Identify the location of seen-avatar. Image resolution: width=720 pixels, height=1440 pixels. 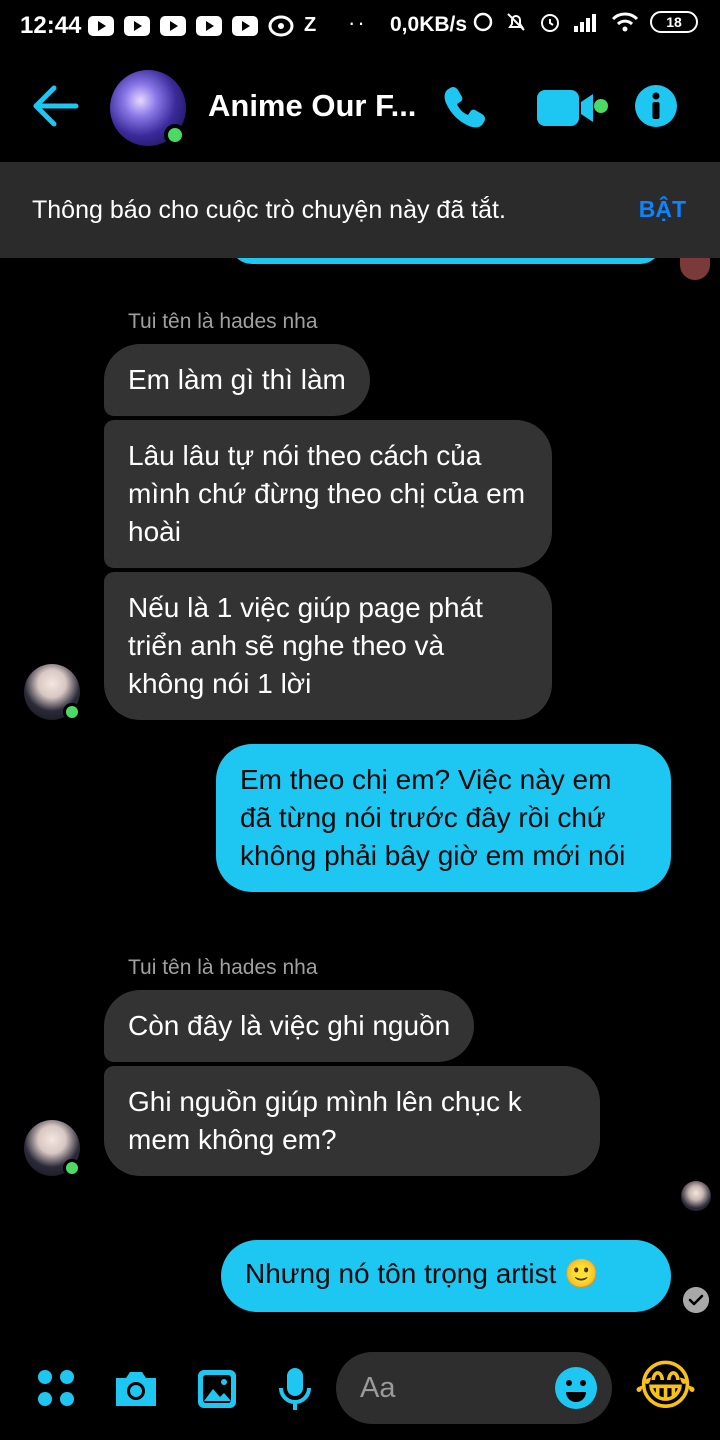
(696, 1196).